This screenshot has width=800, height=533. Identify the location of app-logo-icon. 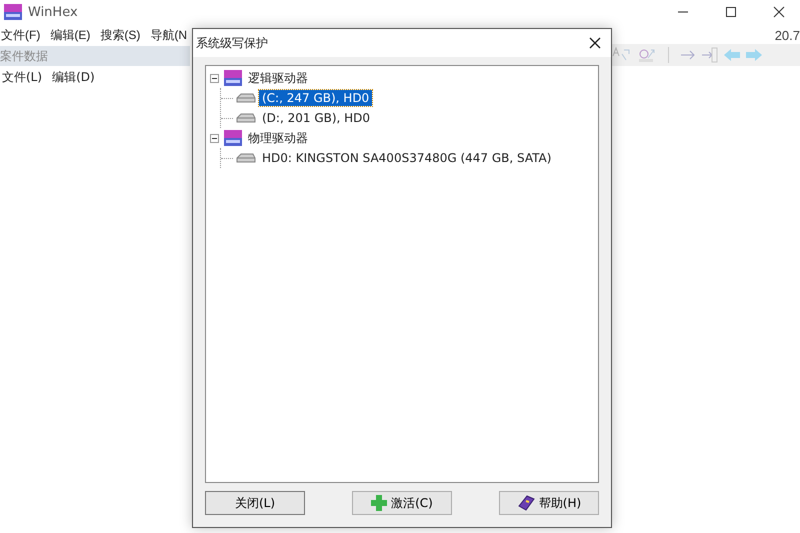
(13, 12).